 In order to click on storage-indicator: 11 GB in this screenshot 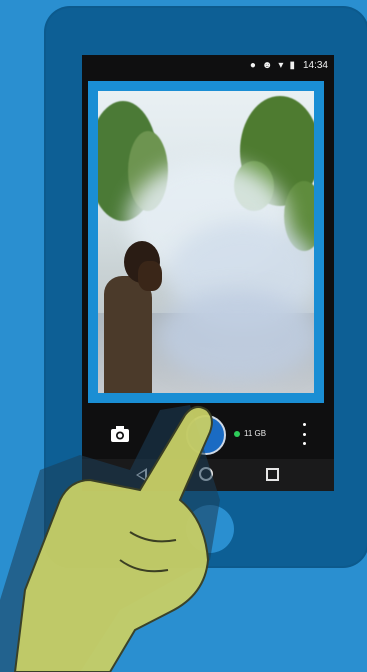, I will do `click(250, 433)`.